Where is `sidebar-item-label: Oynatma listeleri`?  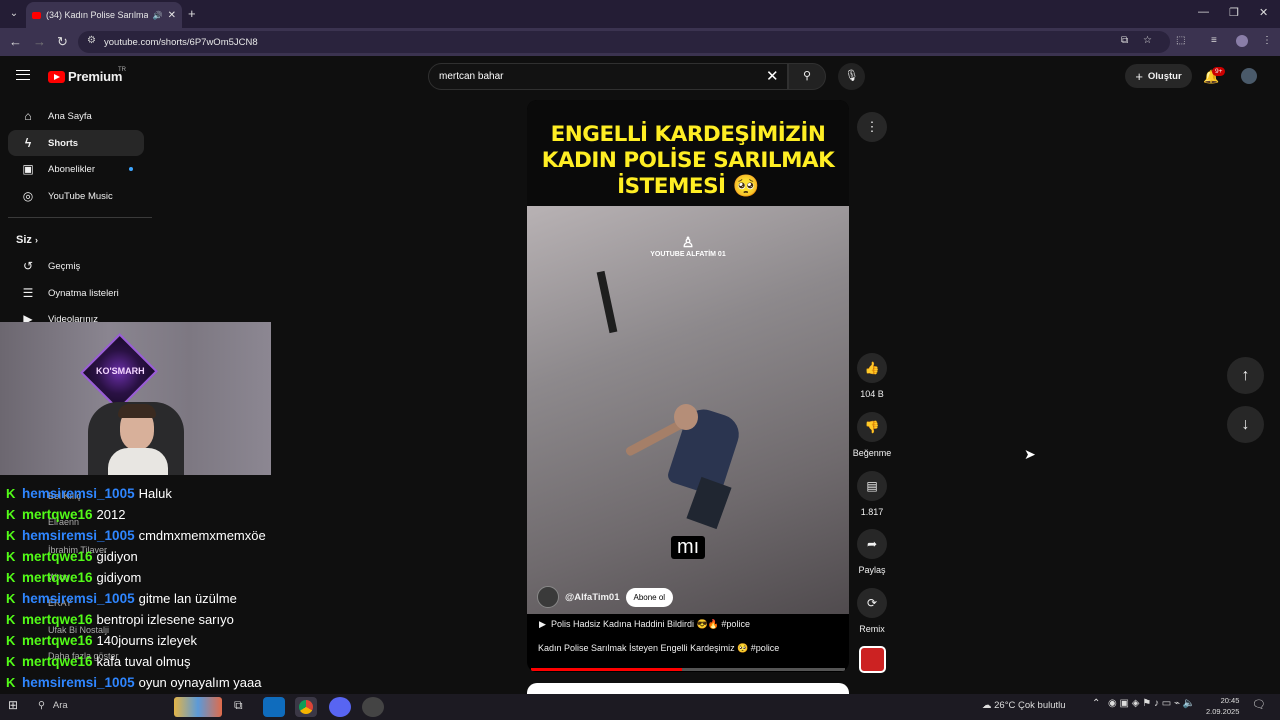 sidebar-item-label: Oynatma listeleri is located at coordinates (83, 293).